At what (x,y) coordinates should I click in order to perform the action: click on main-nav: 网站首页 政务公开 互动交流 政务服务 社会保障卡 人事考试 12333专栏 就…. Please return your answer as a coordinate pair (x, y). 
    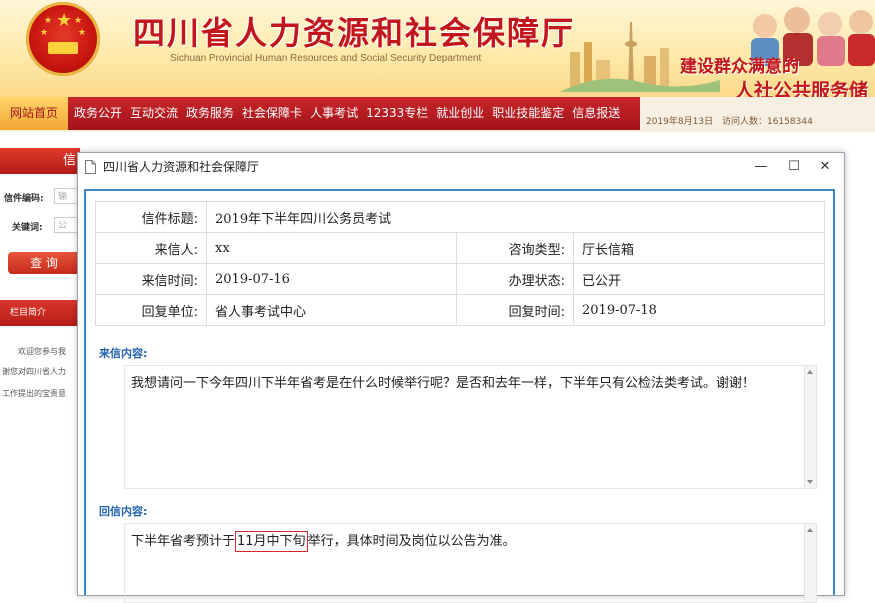
    Looking at the image, I should click on (437, 114).